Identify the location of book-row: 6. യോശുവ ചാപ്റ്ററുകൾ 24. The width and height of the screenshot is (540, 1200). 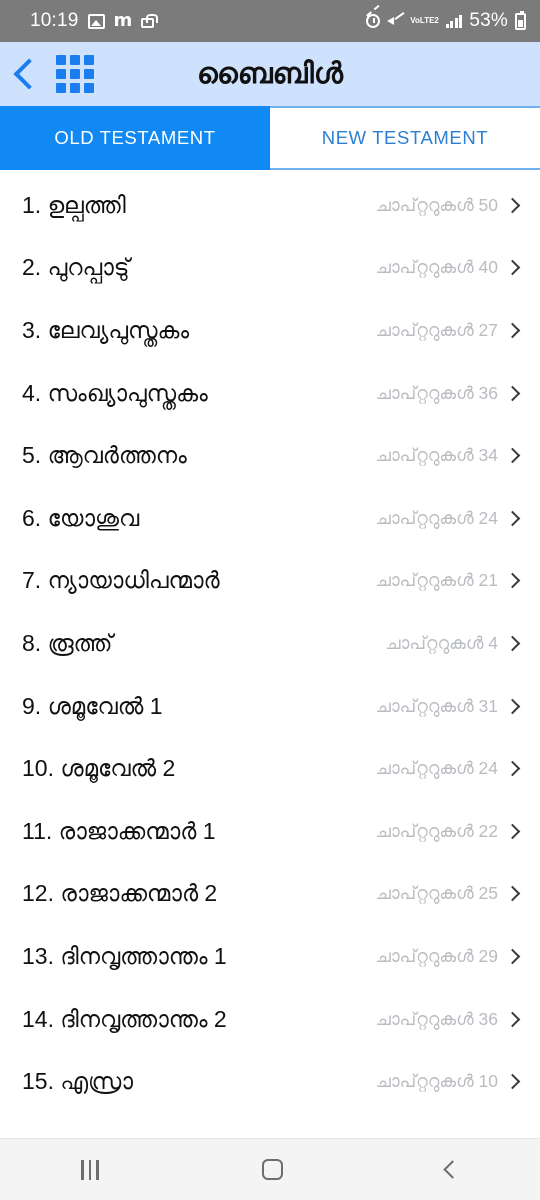
(270, 518).